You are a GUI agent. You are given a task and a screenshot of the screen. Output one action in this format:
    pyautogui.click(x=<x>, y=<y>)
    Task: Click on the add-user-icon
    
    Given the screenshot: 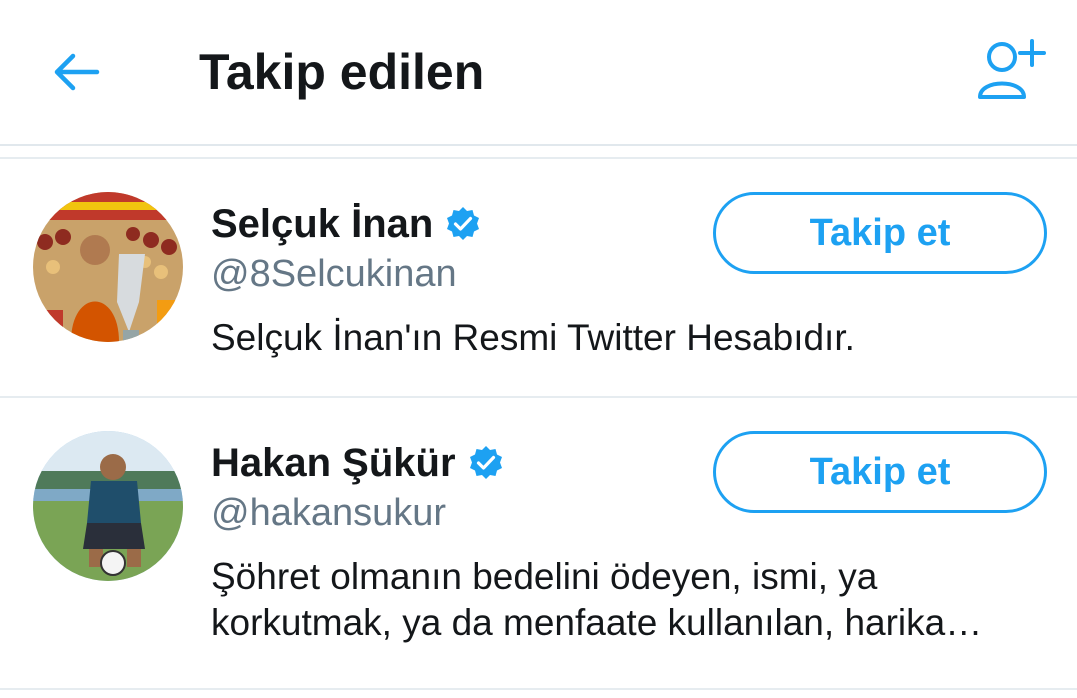 What is the action you would take?
    pyautogui.click(x=1012, y=69)
    